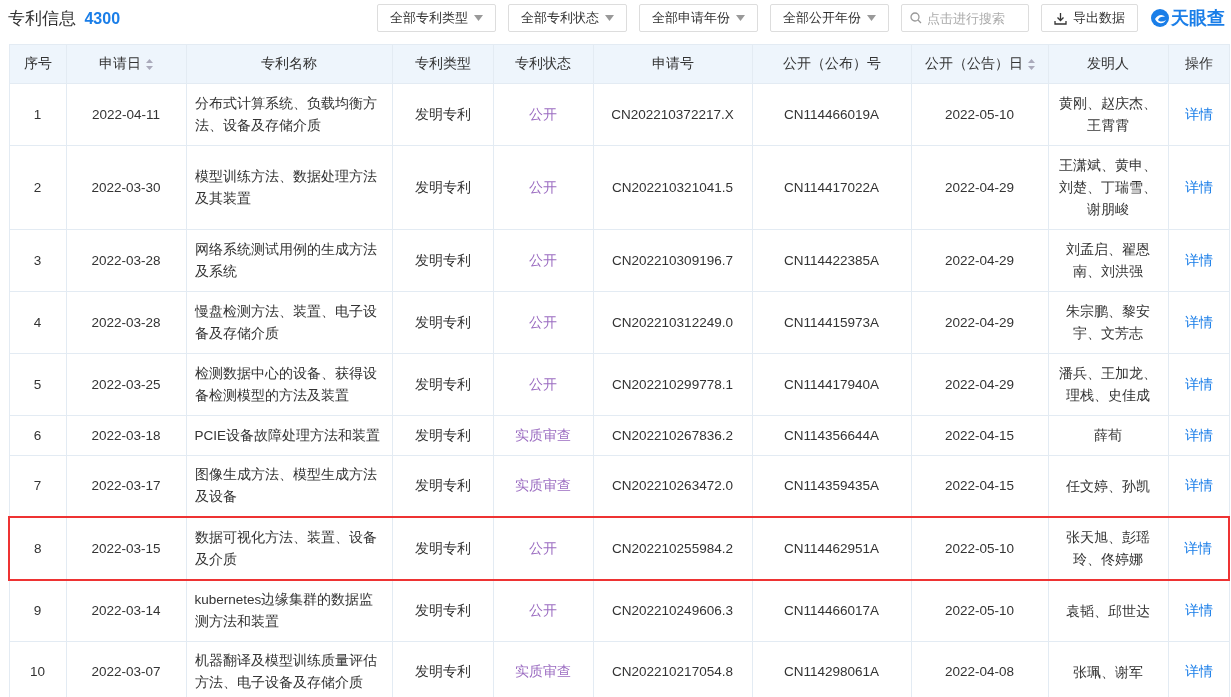  Describe the element at coordinates (37, 114) in the screenshot. I see `row-number: 1` at that location.